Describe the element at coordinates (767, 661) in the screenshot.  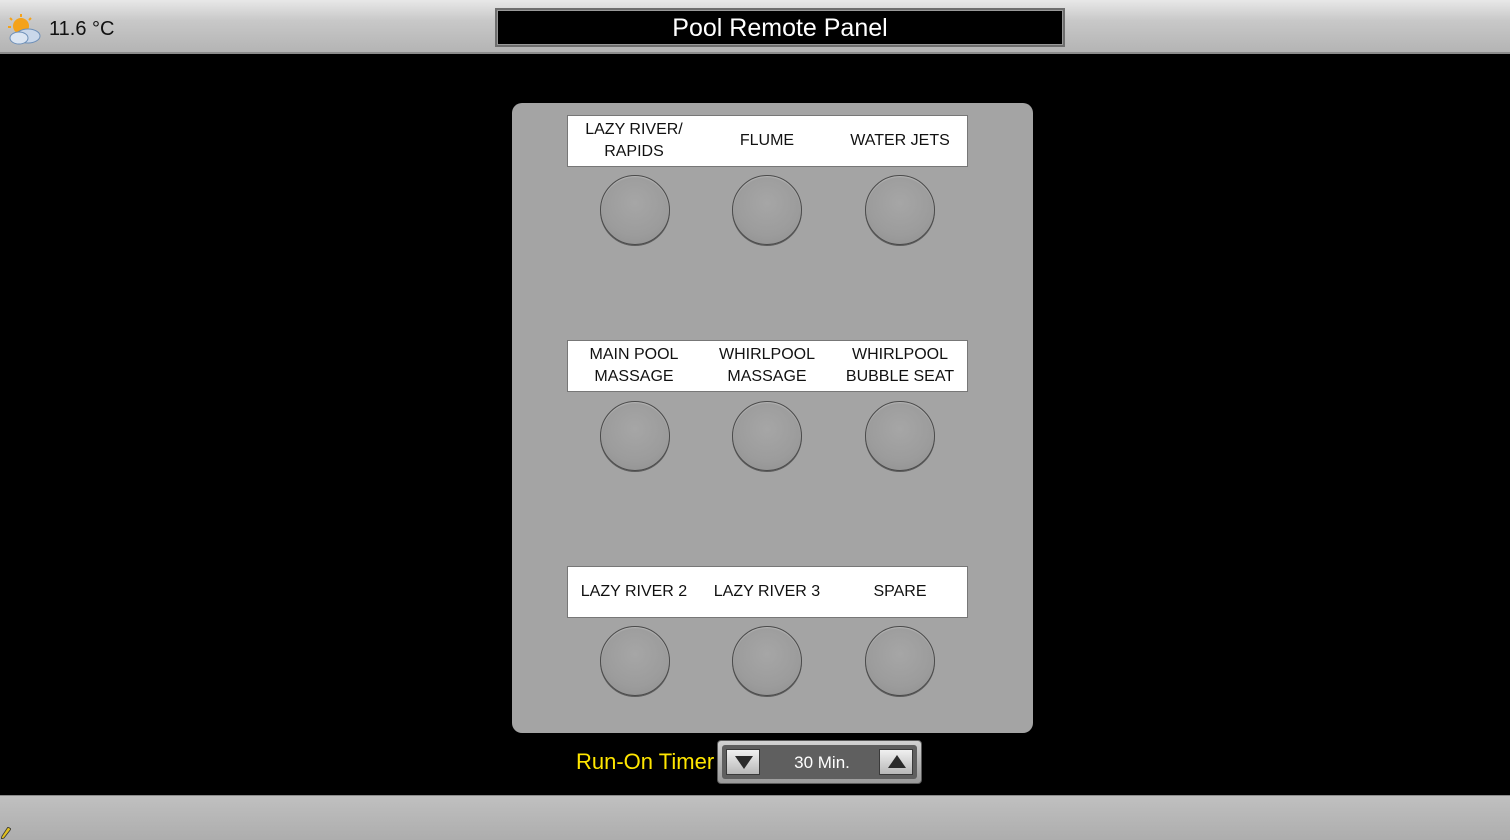
I see `lazy-river-3-button` at that location.